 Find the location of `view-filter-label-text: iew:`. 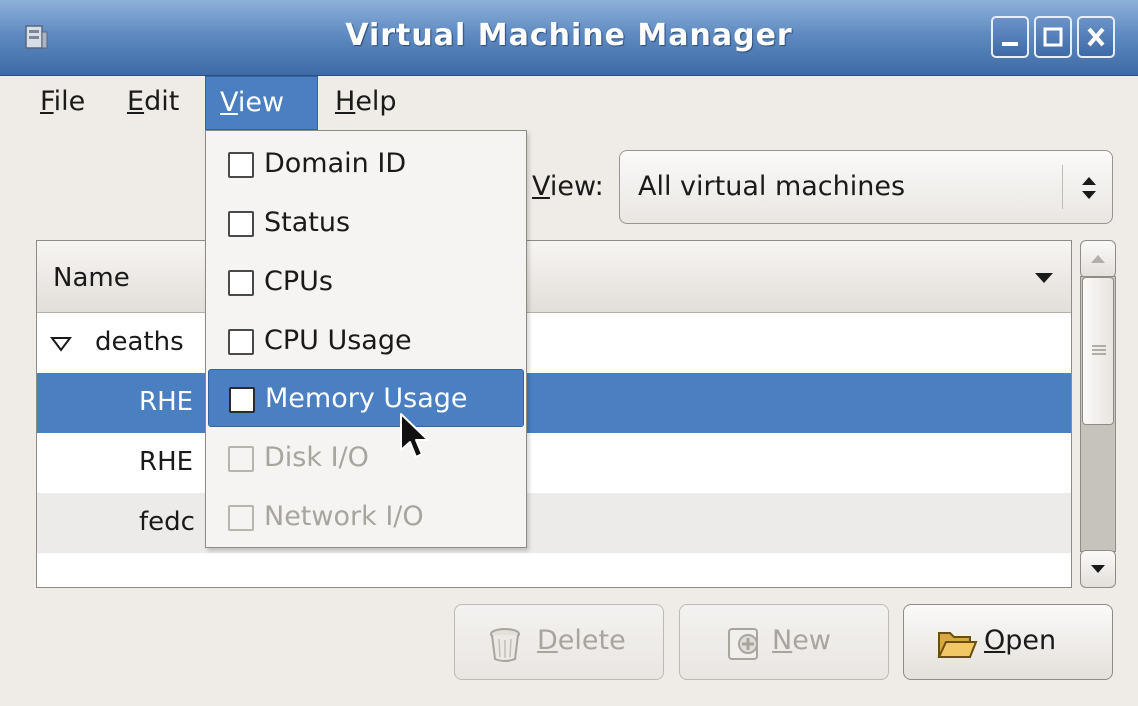

view-filter-label-text: iew: is located at coordinates (576, 186).